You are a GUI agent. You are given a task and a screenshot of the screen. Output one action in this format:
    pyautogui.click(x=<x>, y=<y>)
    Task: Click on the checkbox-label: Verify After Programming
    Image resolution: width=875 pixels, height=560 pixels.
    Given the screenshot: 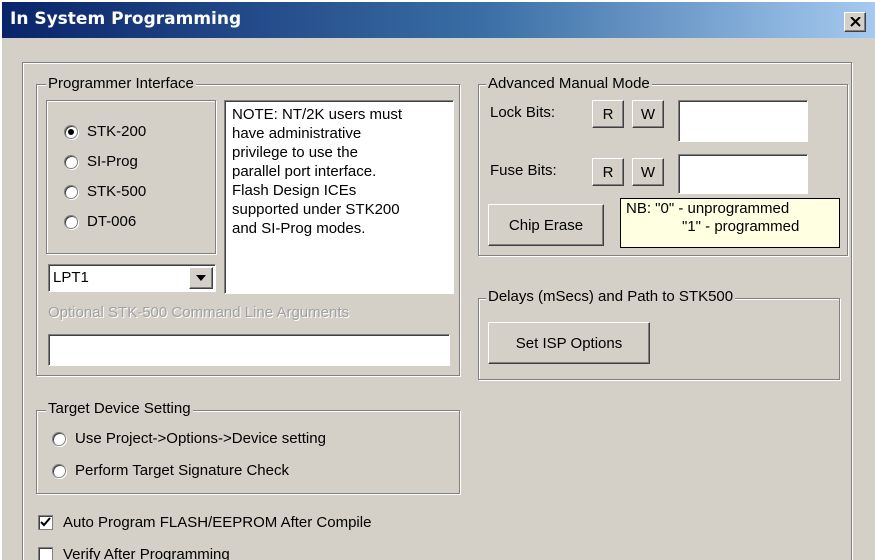 What is the action you would take?
    pyautogui.click(x=146, y=553)
    